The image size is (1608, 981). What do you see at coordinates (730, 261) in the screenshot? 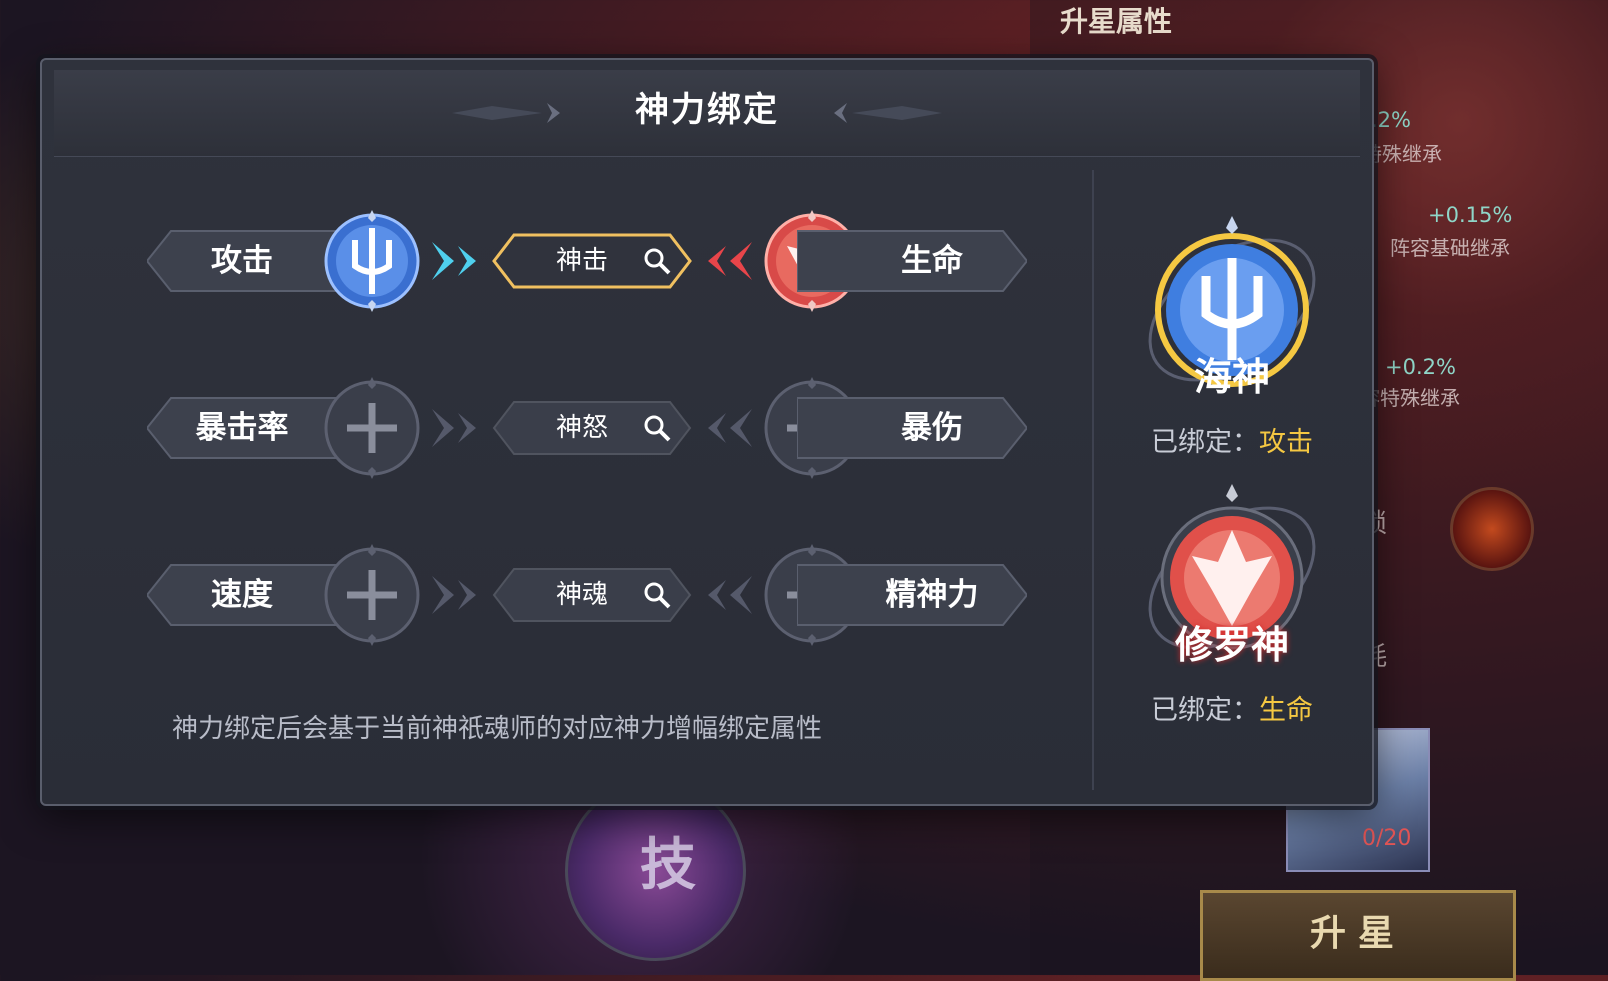
I see `arrow-left-active-icon` at bounding box center [730, 261].